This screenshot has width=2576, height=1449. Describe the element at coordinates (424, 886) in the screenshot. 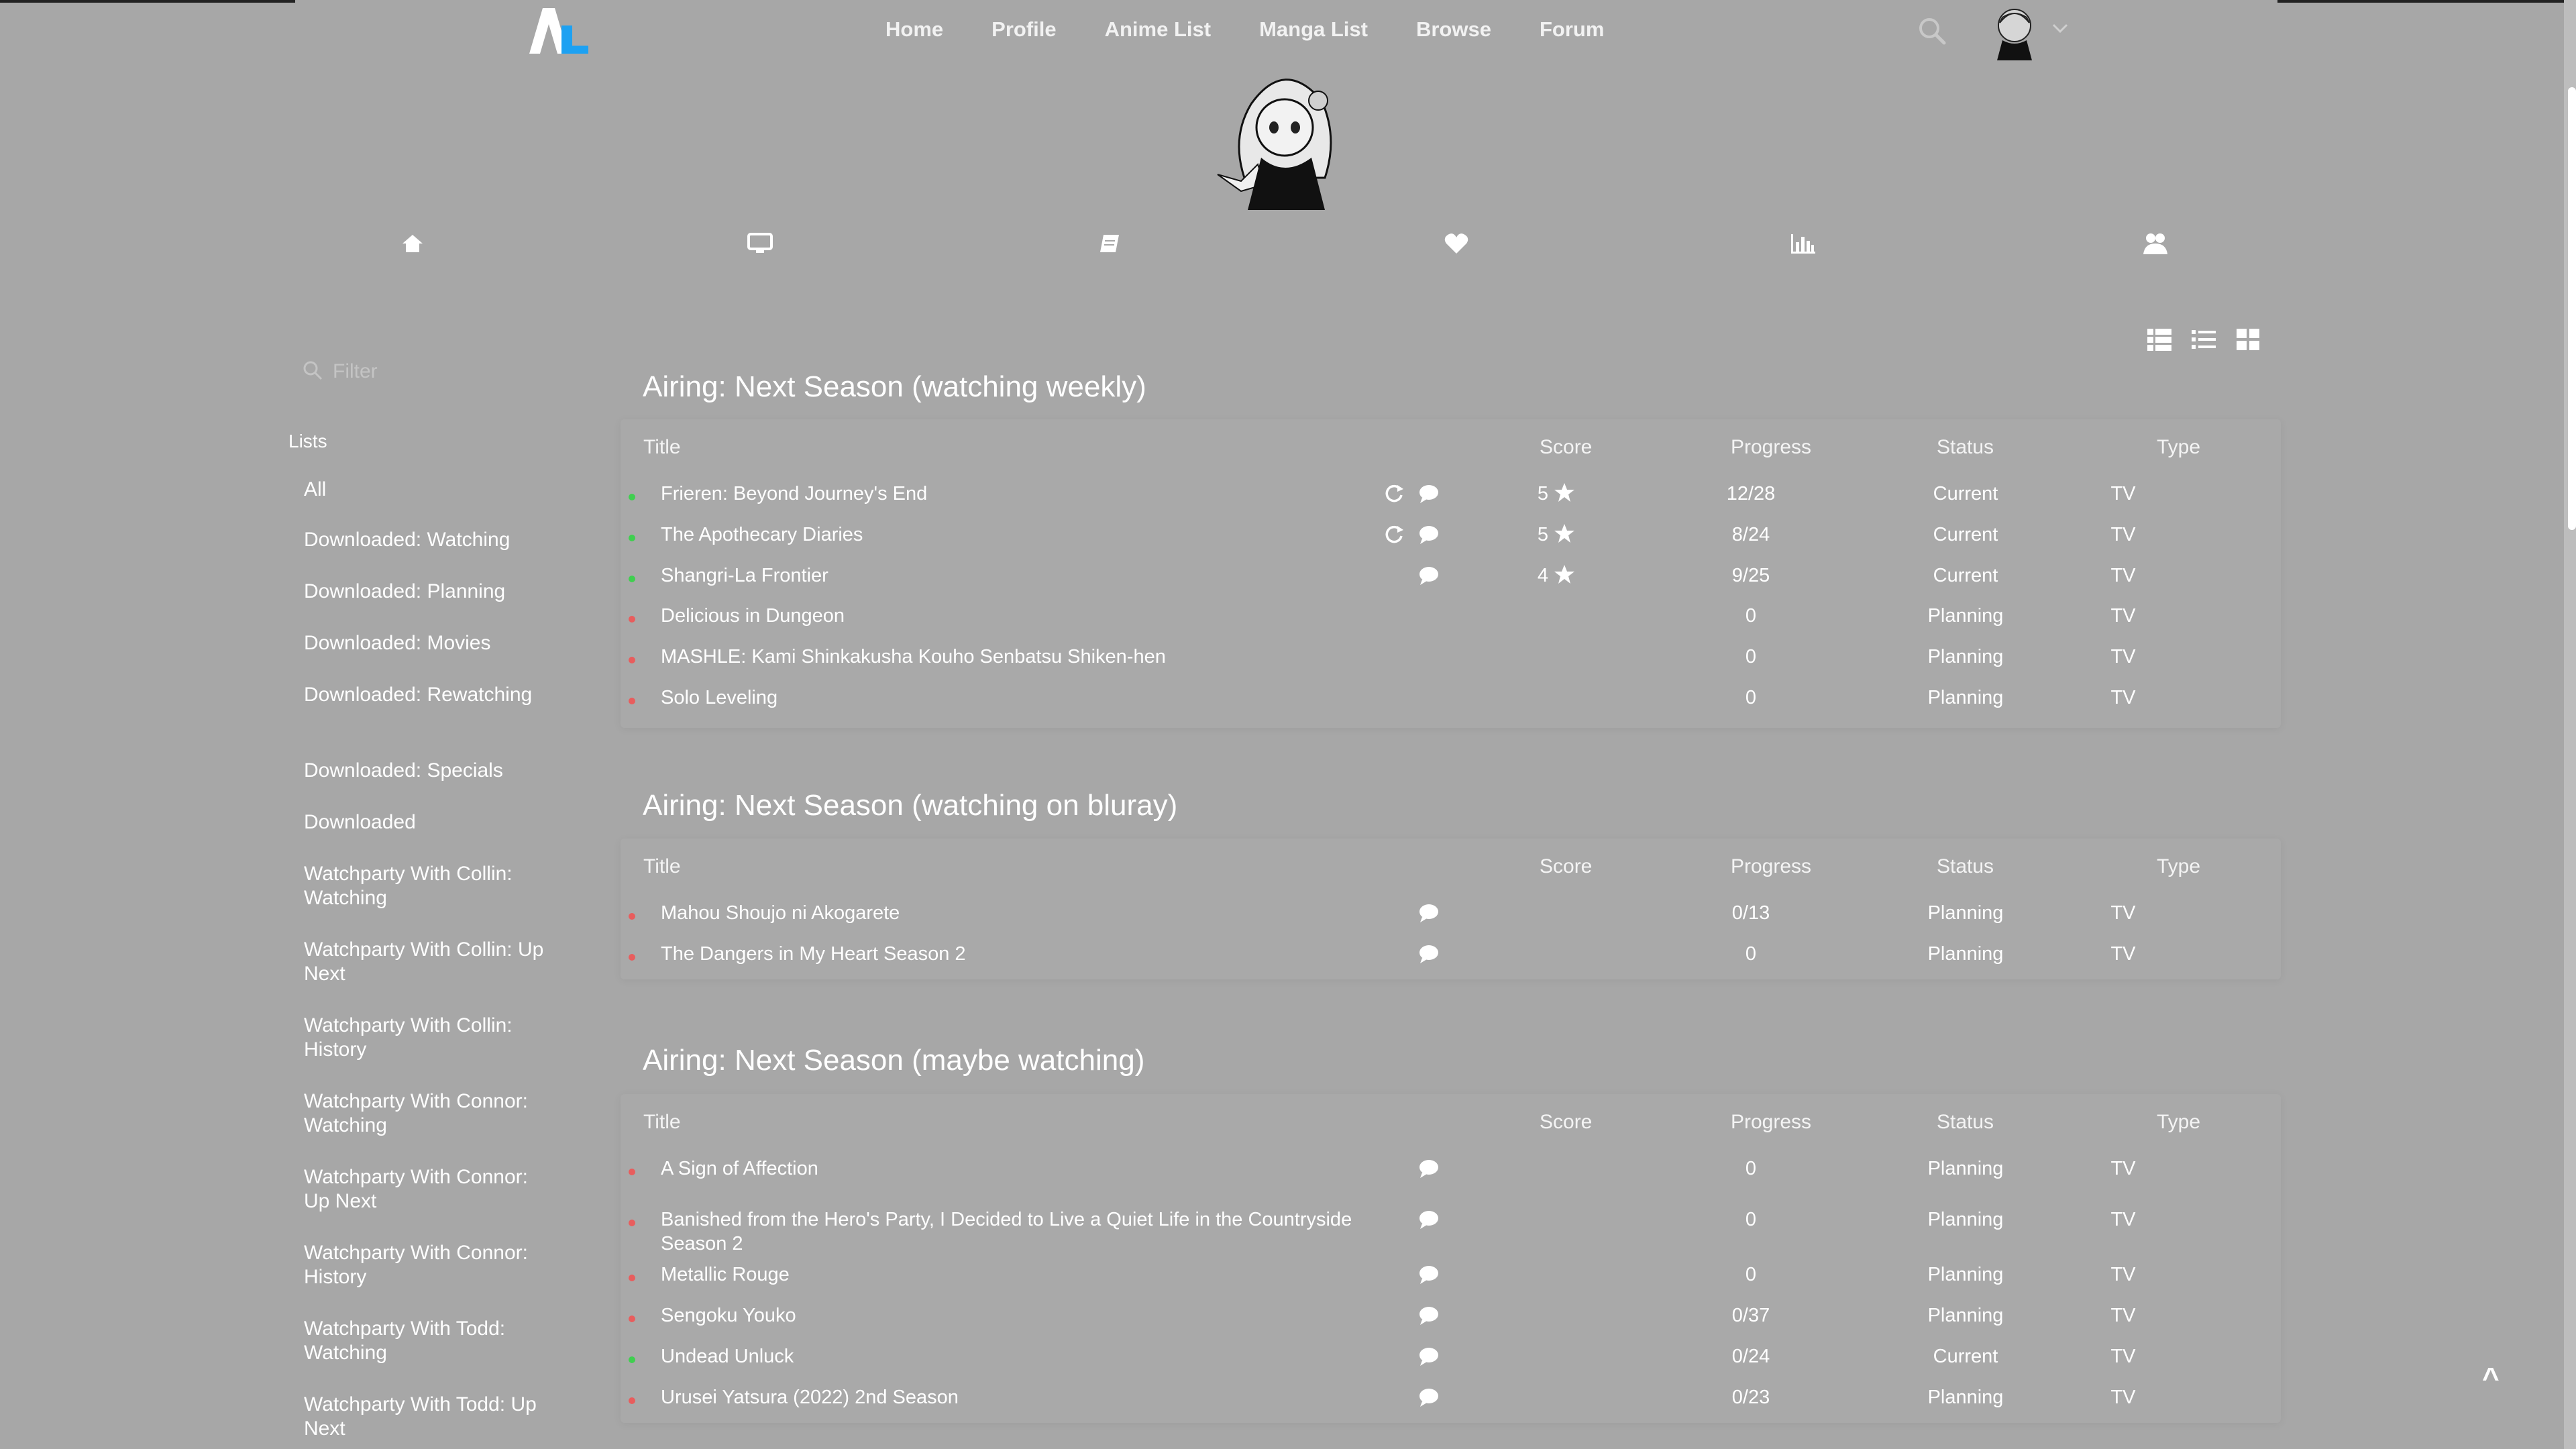

I see `sidebar-item-watchparty-with-collin-watching: Watchparty With Collin: Watching` at that location.